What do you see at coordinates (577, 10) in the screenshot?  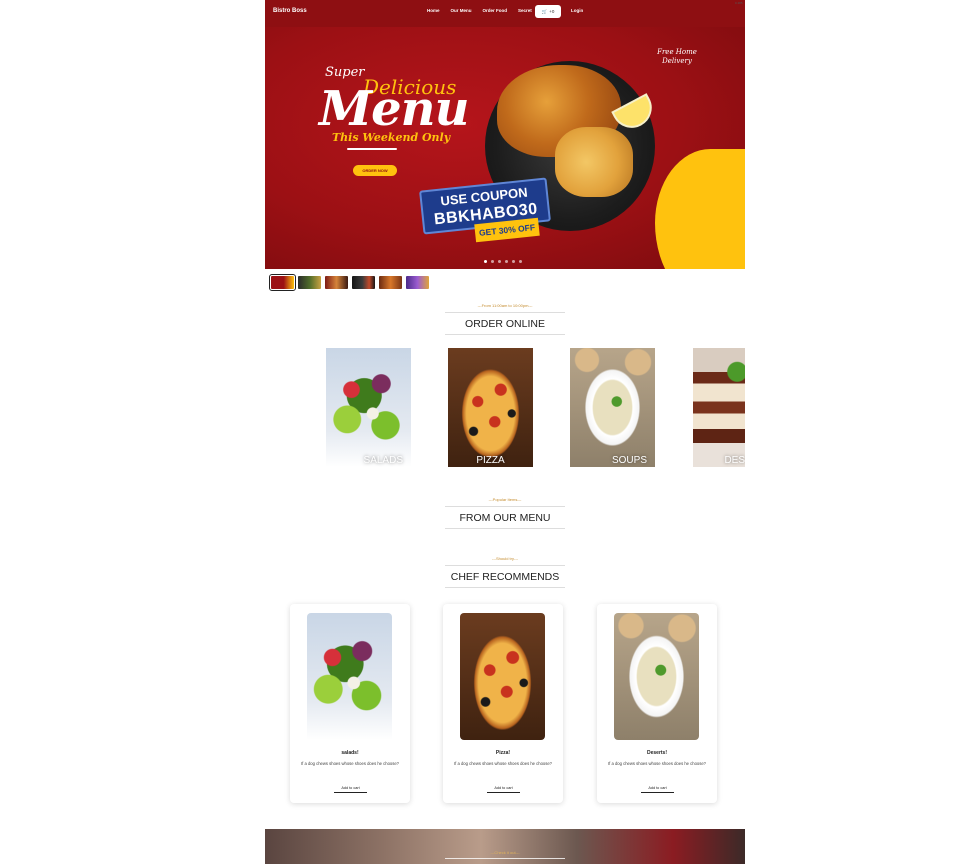 I see `login-link: Login` at bounding box center [577, 10].